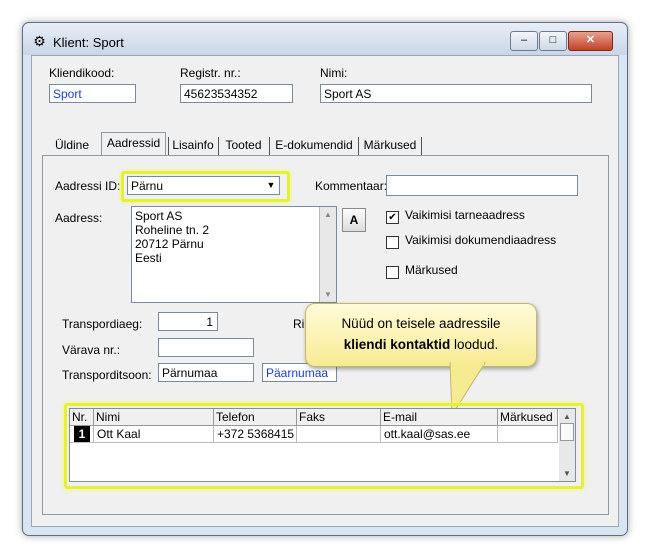 The image size is (648, 557). I want to click on tab-tooted: Tooted, so click(243, 145).